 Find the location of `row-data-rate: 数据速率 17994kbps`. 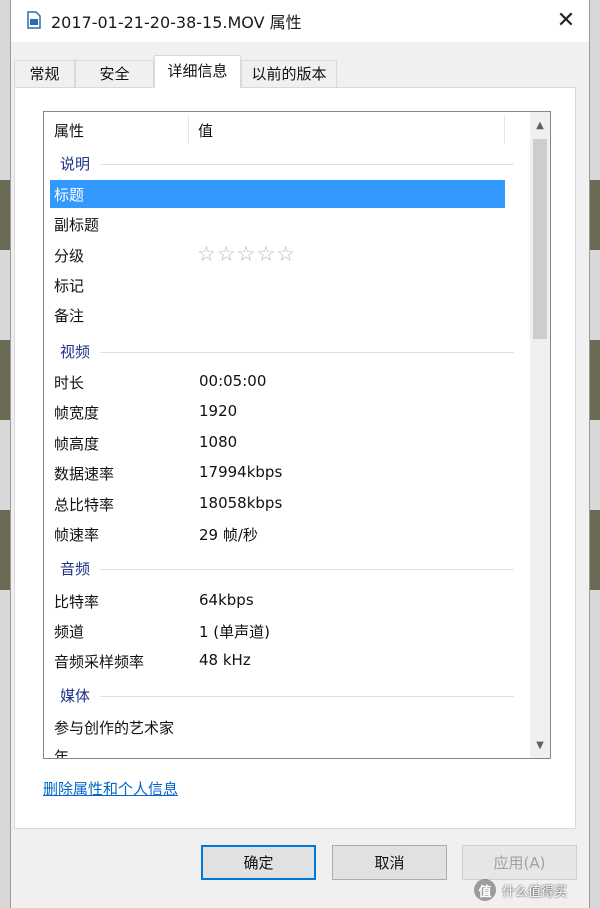

row-data-rate: 数据速率 17994kbps is located at coordinates (277, 473).